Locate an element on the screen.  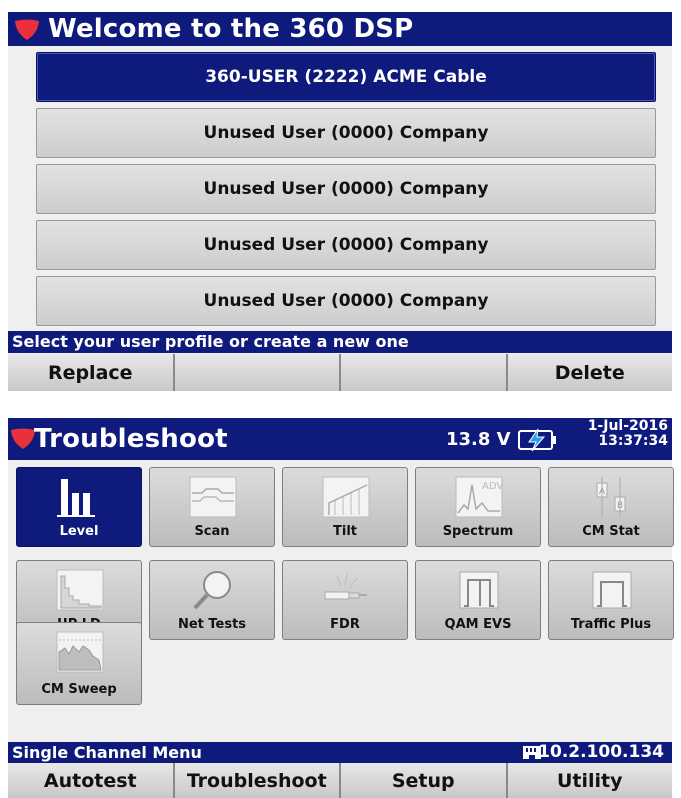
status-message: Single Channel Menu is located at coordinates (107, 752).